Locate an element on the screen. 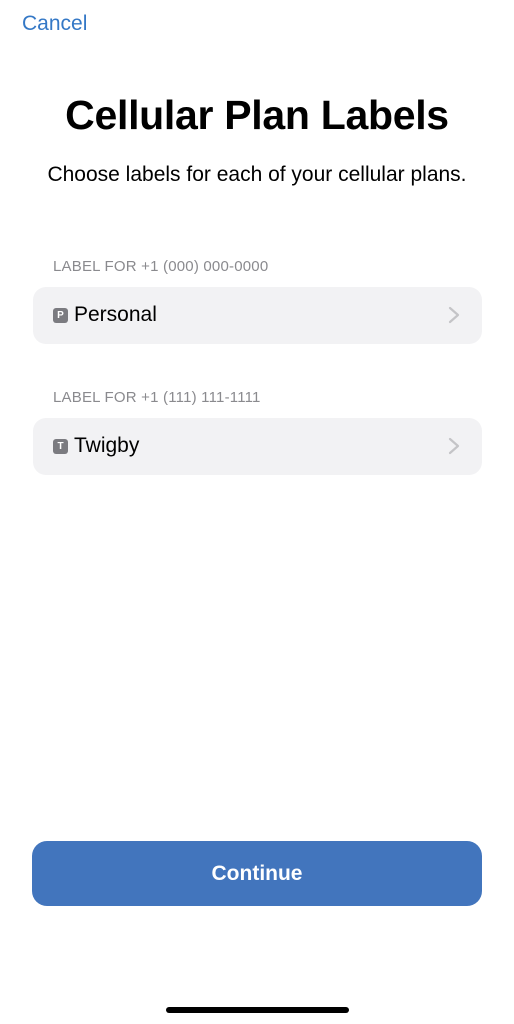  plan-label-row-twigby: T Twigby is located at coordinates (257, 446).